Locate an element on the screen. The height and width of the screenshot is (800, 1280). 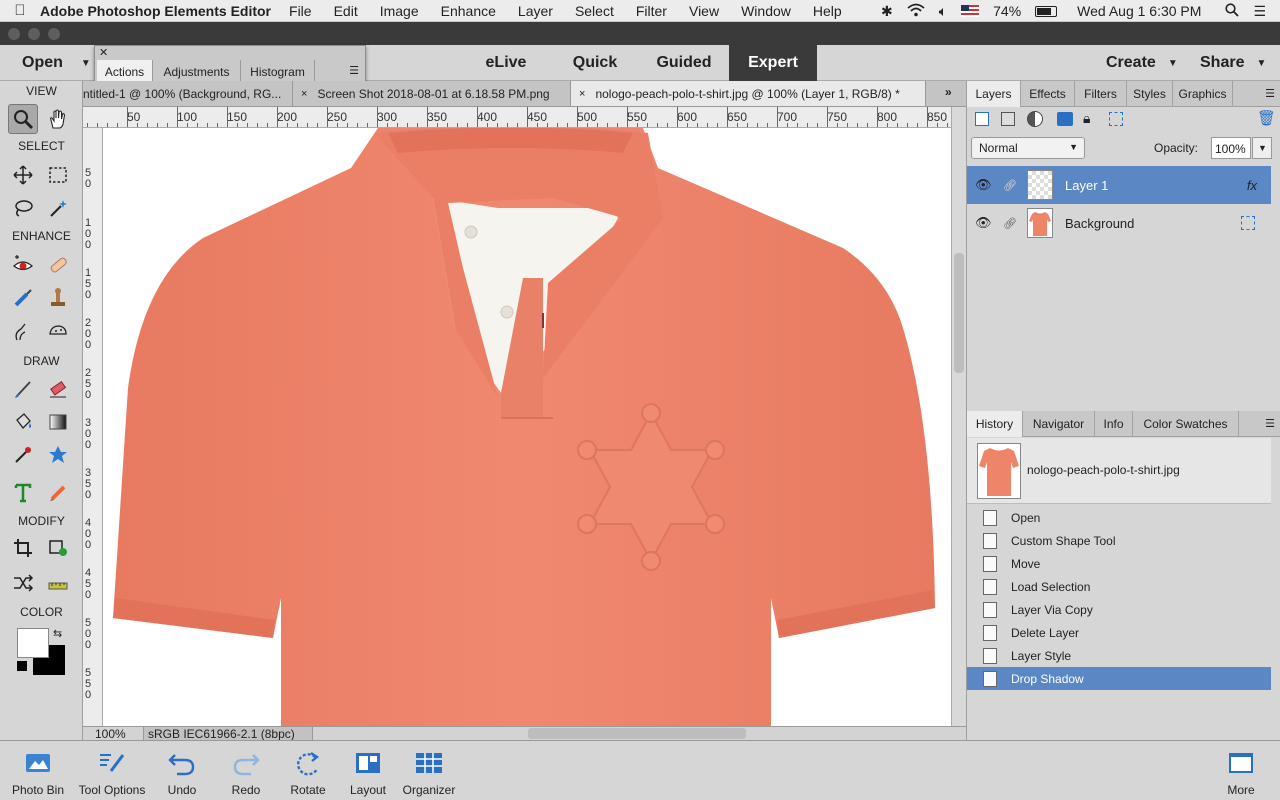
zoom-level: 100% is located at coordinates (110, 734).